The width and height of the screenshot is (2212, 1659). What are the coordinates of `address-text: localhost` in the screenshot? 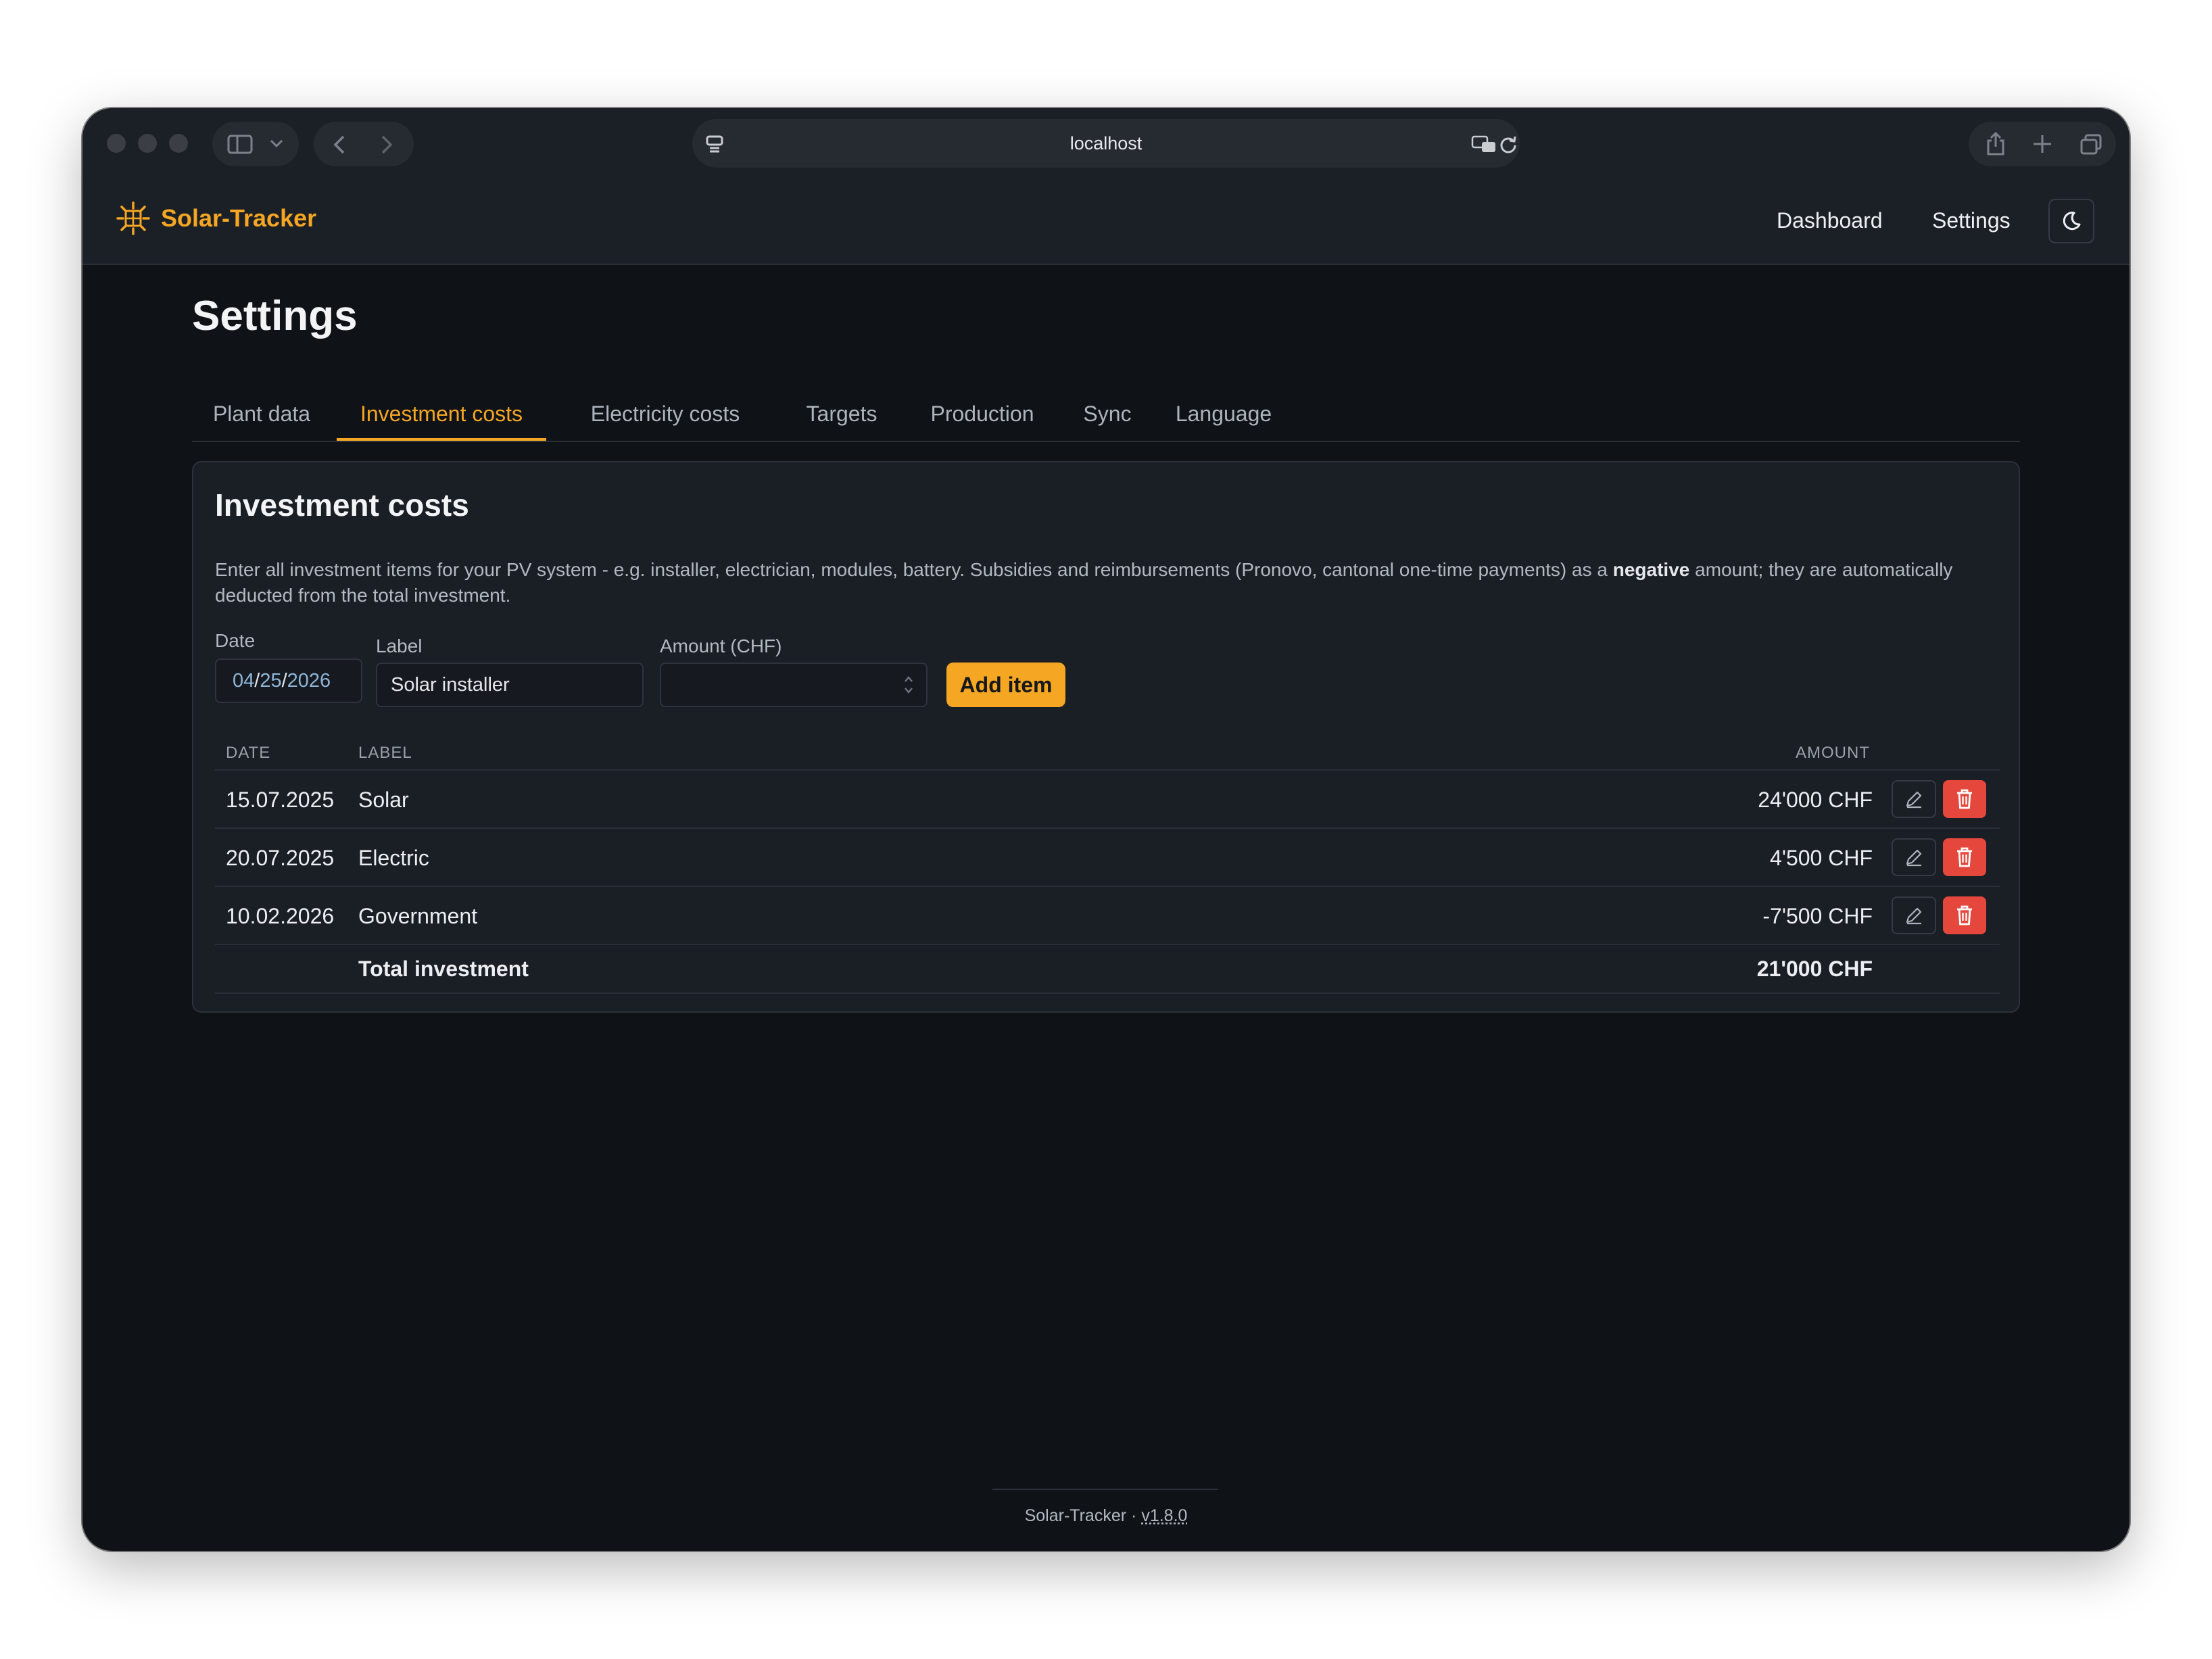 It's located at (1106, 143).